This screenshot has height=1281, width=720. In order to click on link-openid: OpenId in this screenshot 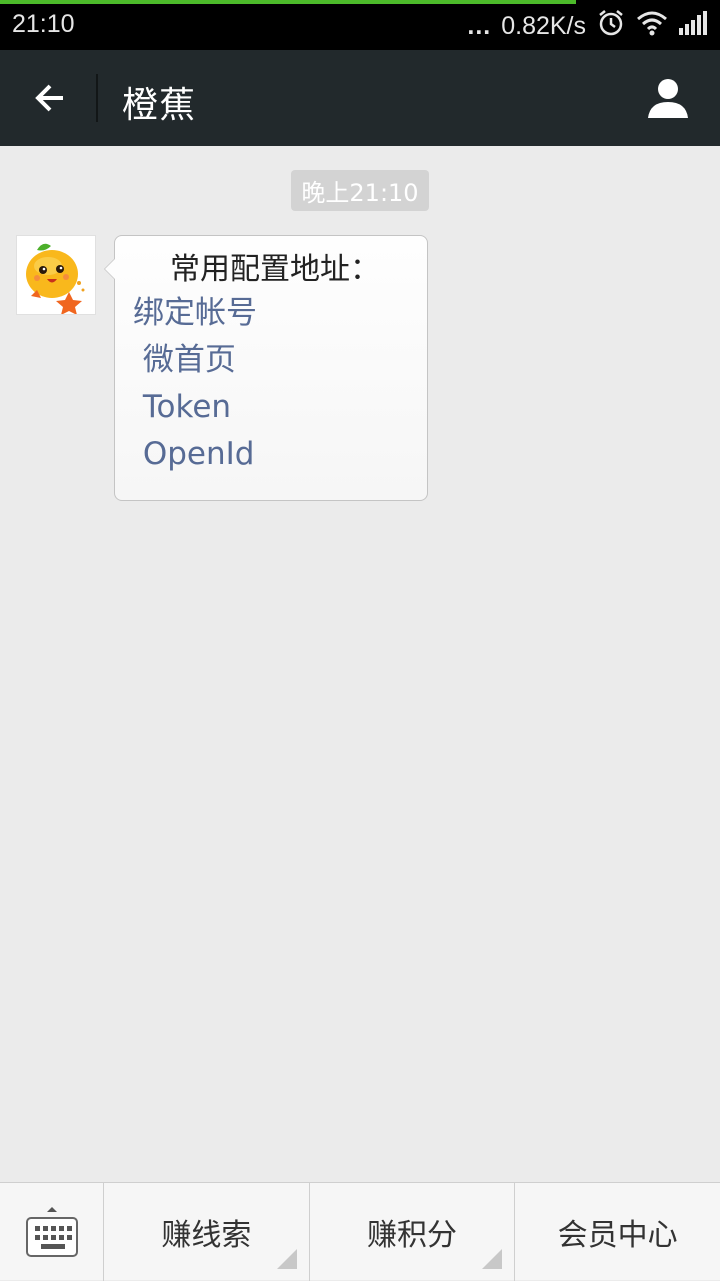, I will do `click(275, 454)`.